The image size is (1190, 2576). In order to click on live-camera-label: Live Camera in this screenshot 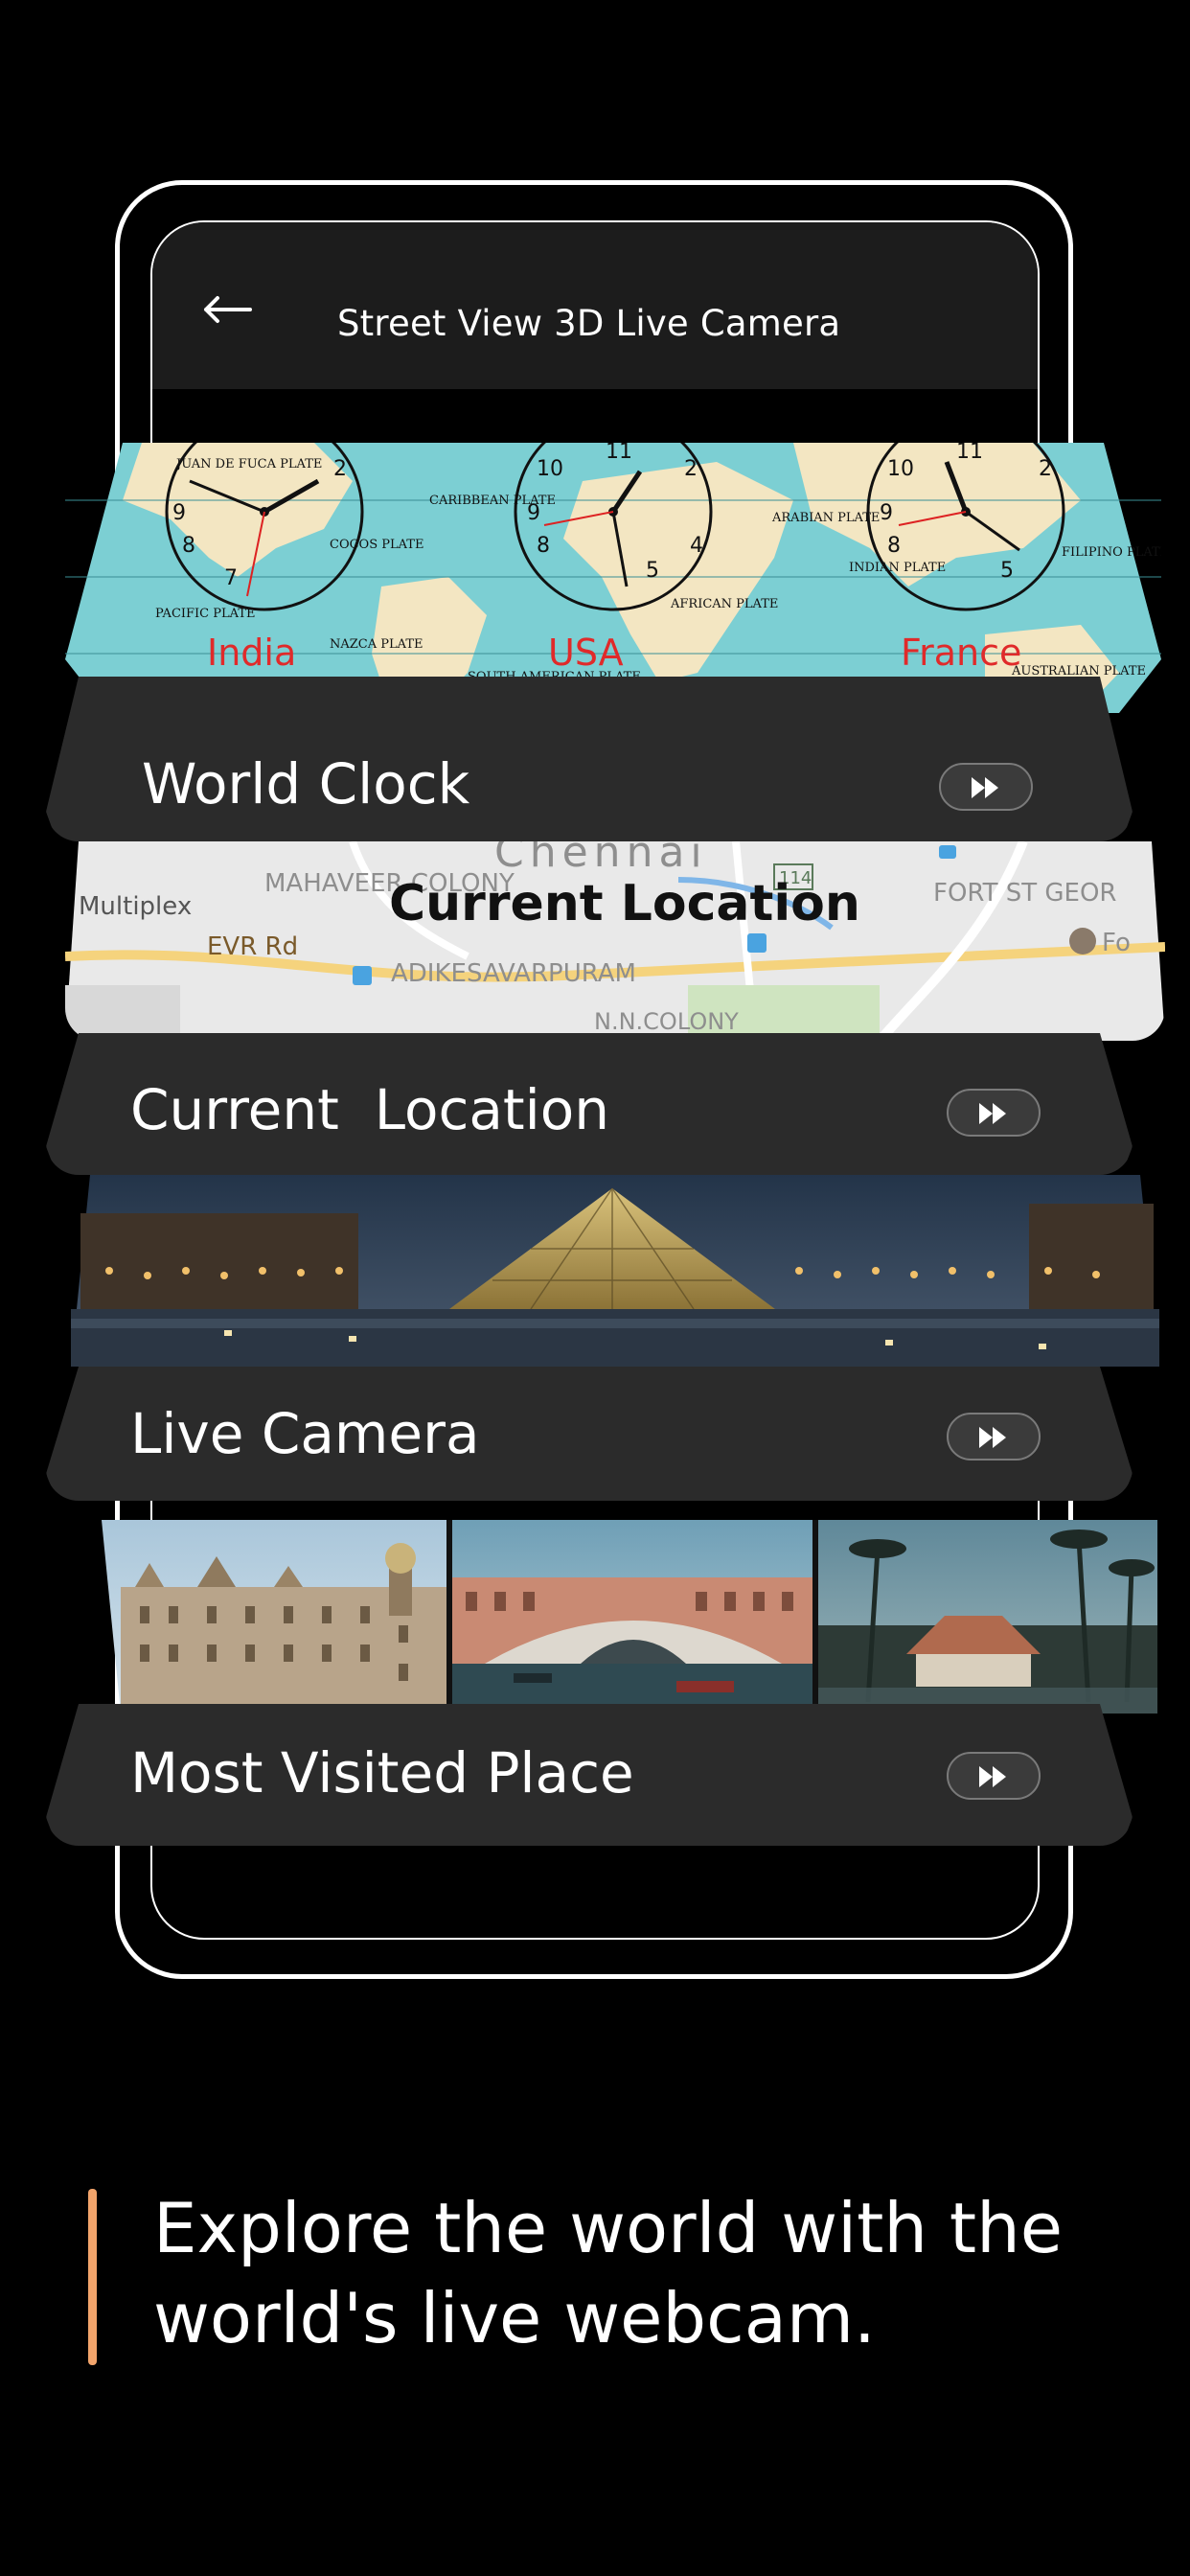, I will do `click(305, 1433)`.